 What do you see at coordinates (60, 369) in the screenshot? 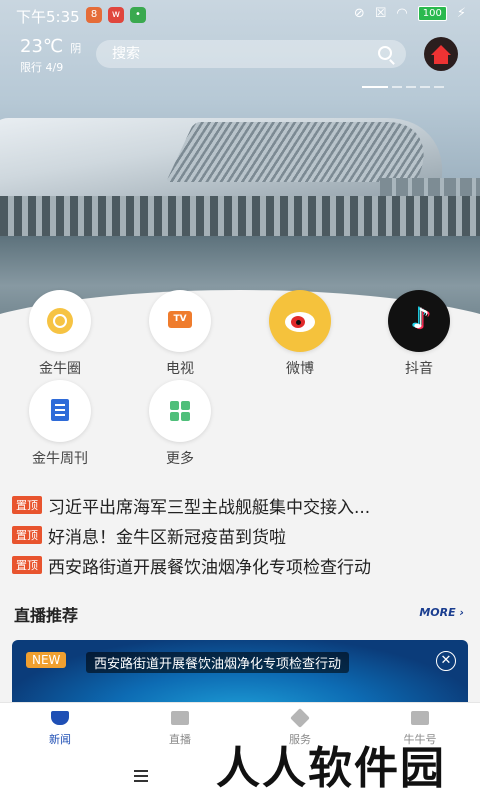
I see `shortcut-label: 金牛圈` at bounding box center [60, 369].